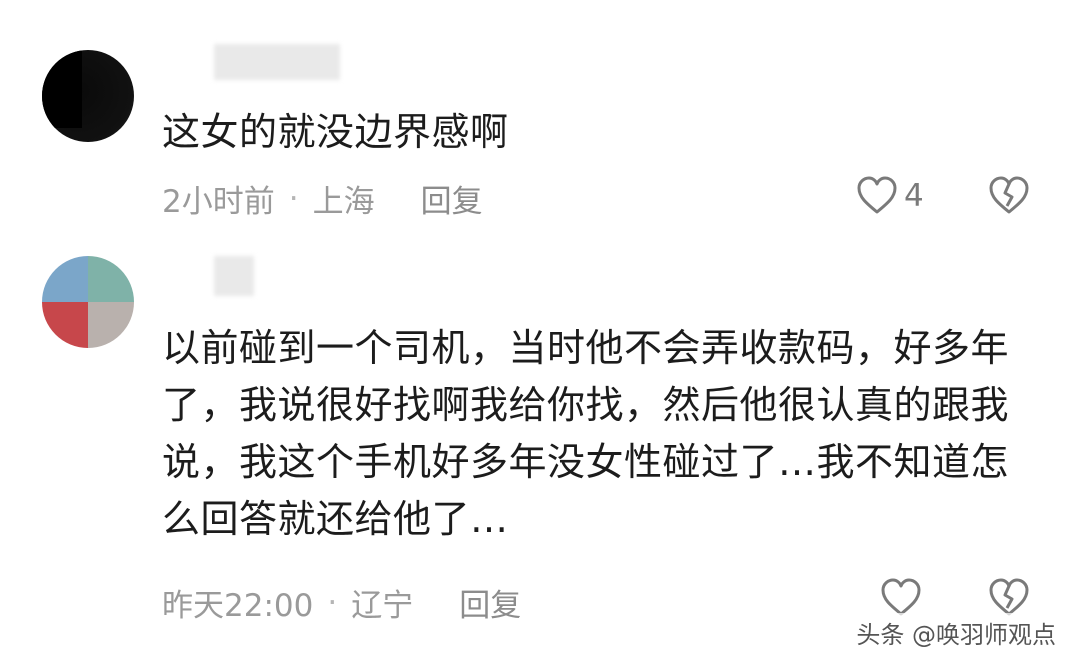 This screenshot has height=672, width=1080. Describe the element at coordinates (341, 602) in the screenshot. I see `comment-meta: 昨天22:00 · 辽宁 回复` at that location.